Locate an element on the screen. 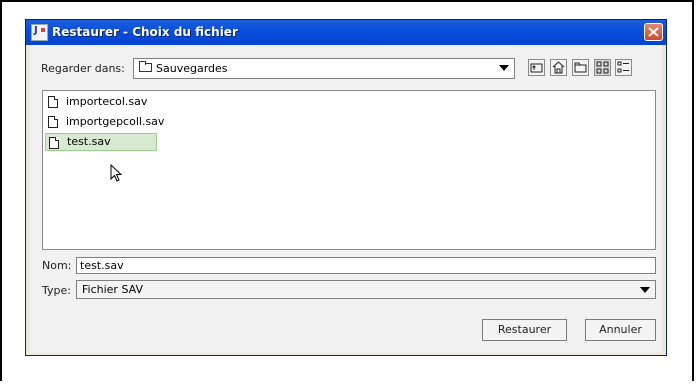 This screenshot has width=698, height=385. file-name: importecol.sav is located at coordinates (107, 101).